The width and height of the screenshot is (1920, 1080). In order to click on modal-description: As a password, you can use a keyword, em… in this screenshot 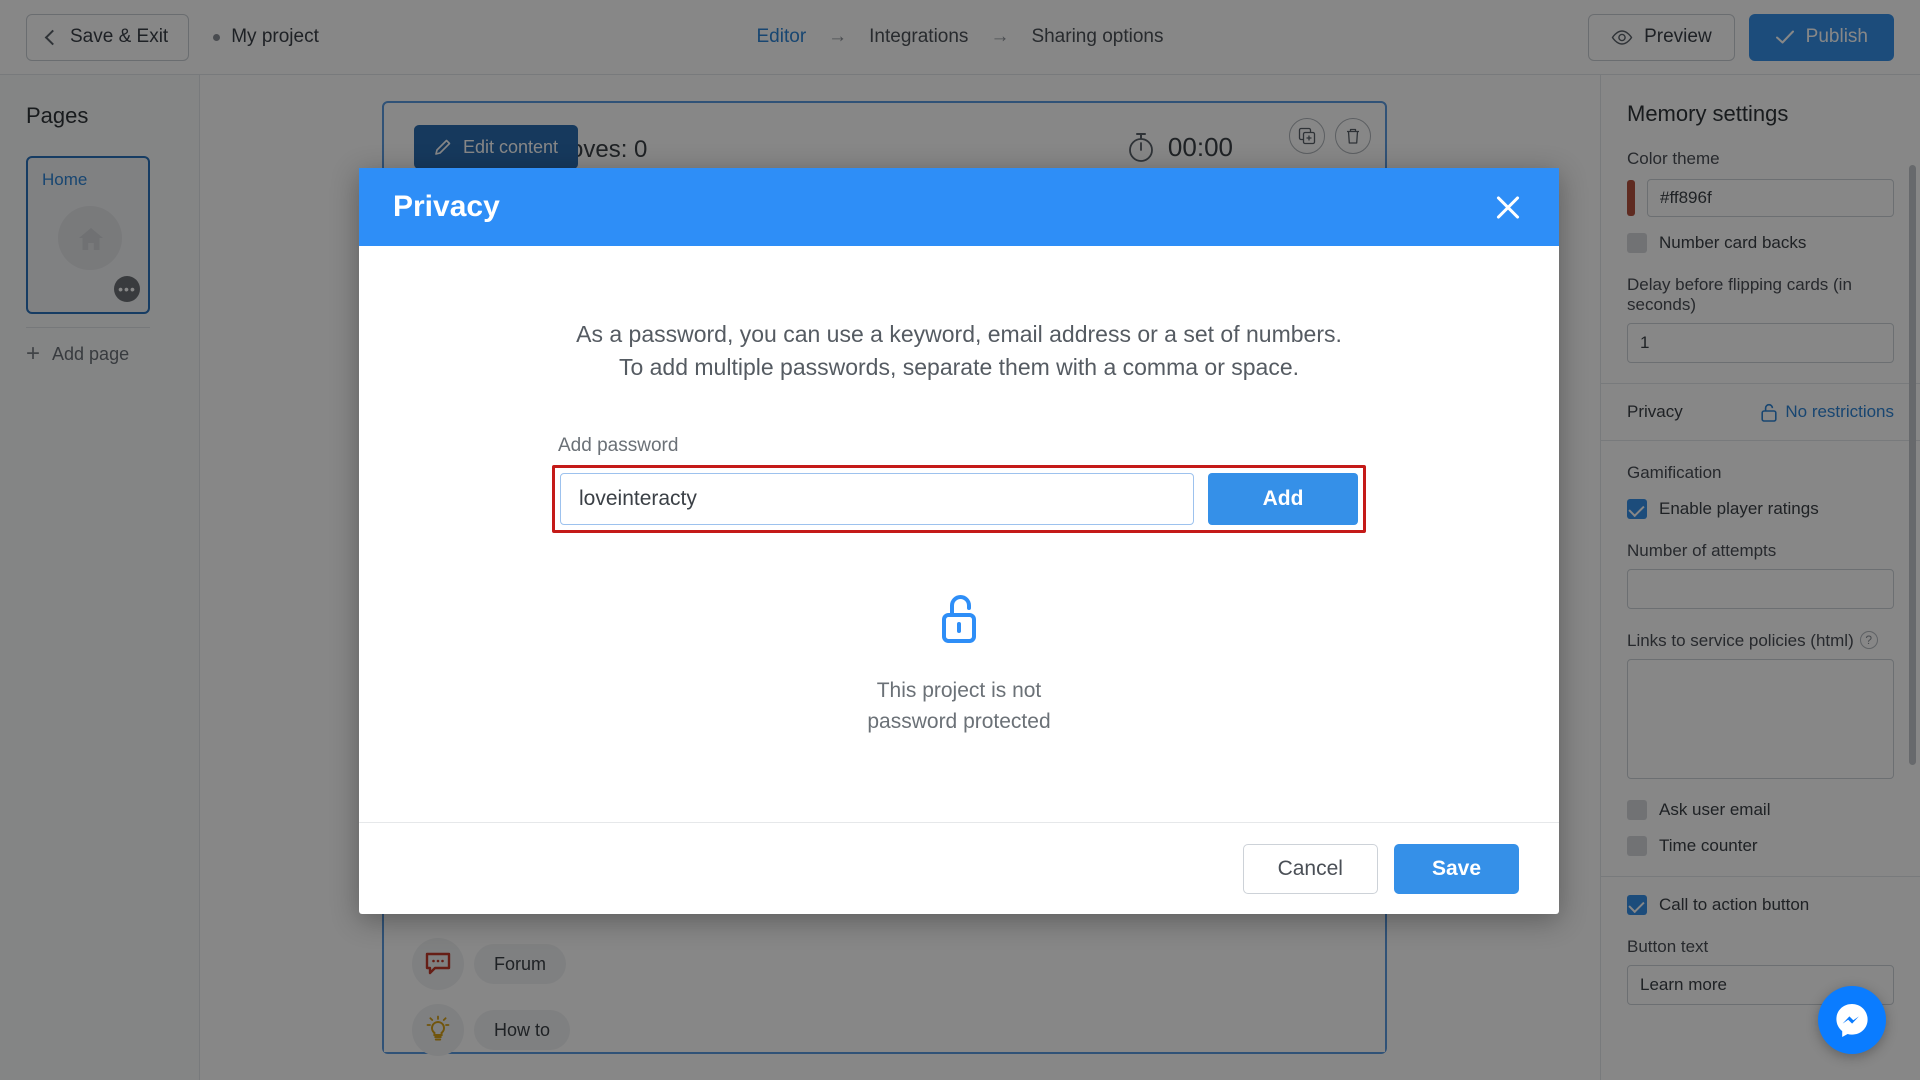, I will do `click(959, 350)`.